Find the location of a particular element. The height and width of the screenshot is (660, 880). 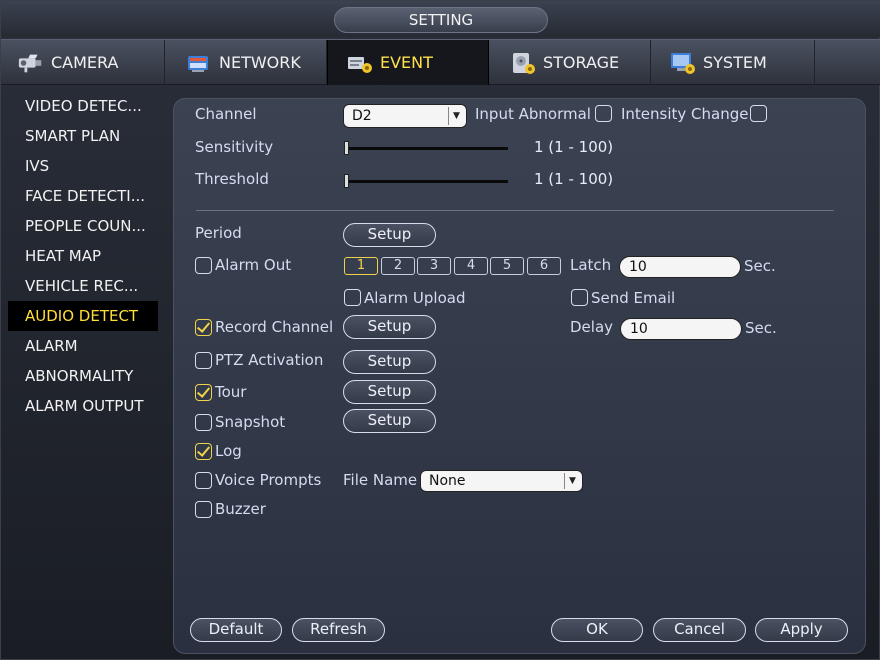

latch-input: 10 is located at coordinates (680, 267).